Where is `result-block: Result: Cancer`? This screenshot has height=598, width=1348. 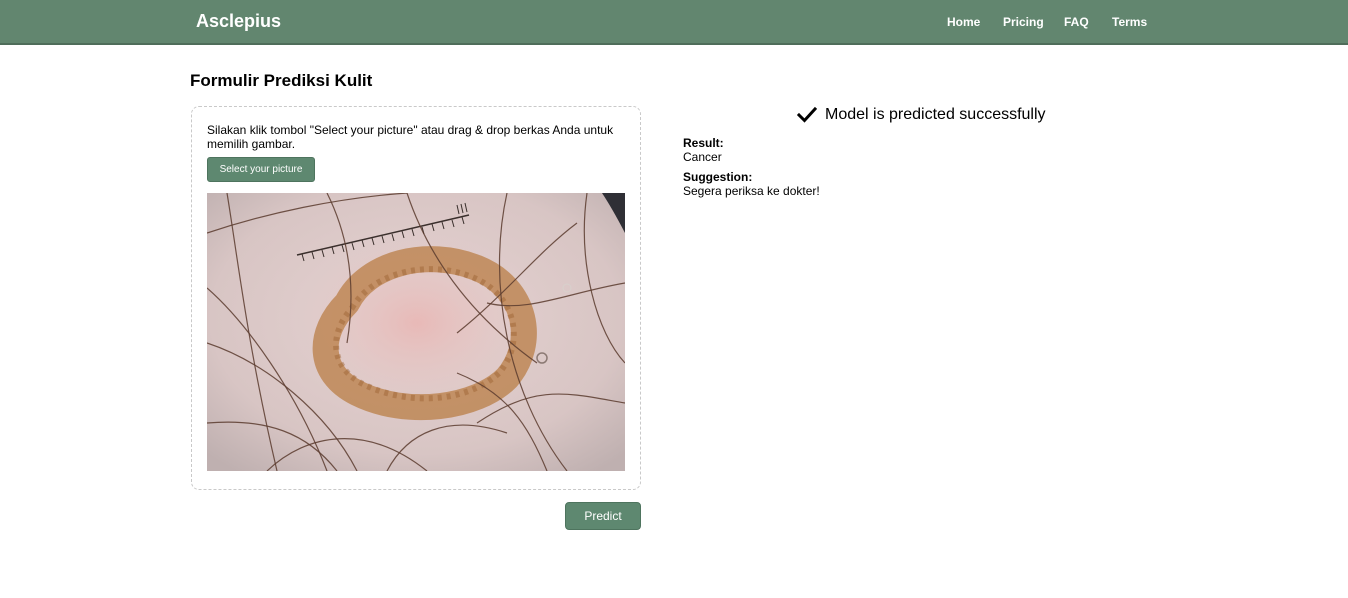
result-block: Result: Cancer is located at coordinates (703, 150).